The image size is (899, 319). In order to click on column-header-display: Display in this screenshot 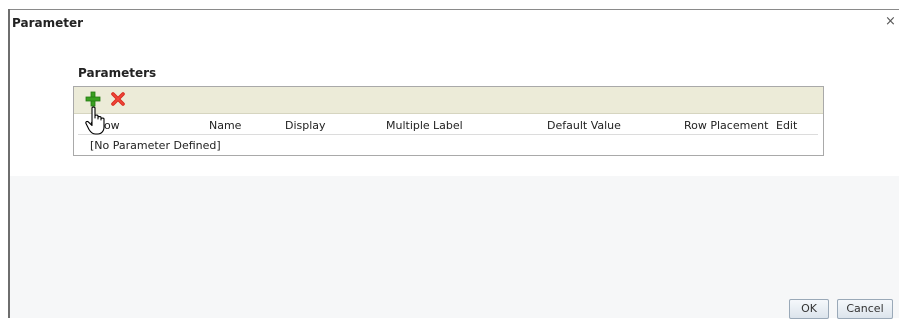, I will do `click(305, 125)`.